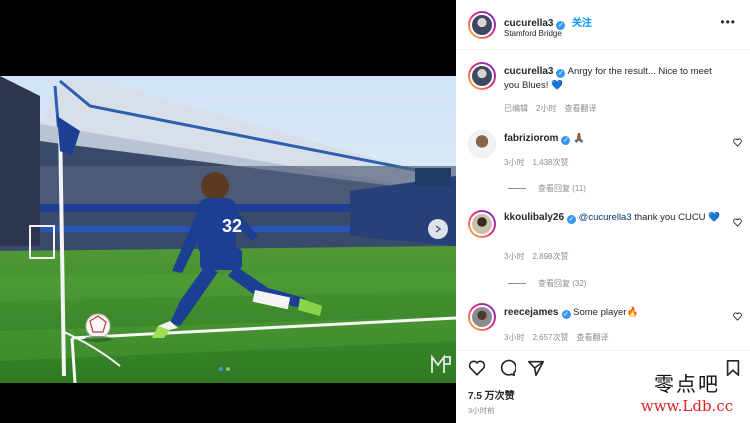 This screenshot has width=750, height=423. I want to click on comment-item: fabriziorom ✓ 🙏🏾 3小时 1,438次赞 查看回复 (11), so click(603, 161).